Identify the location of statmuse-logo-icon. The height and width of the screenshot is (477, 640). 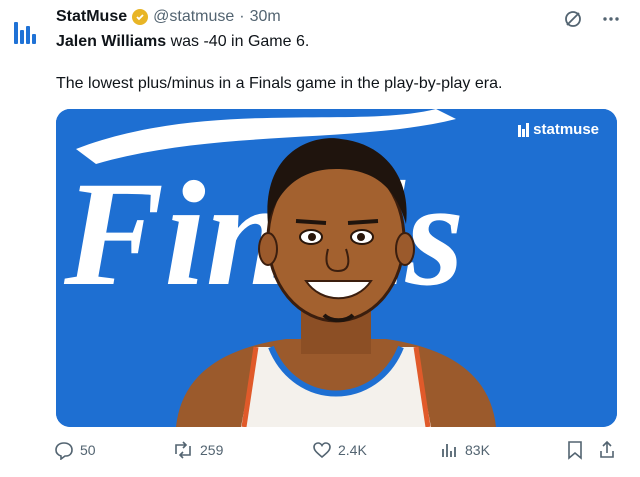
(524, 129).